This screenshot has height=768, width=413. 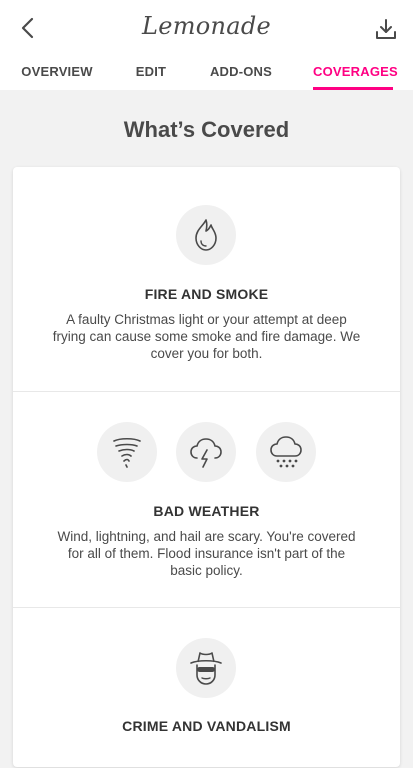 I want to click on fire-icon-circle, so click(x=206, y=235).